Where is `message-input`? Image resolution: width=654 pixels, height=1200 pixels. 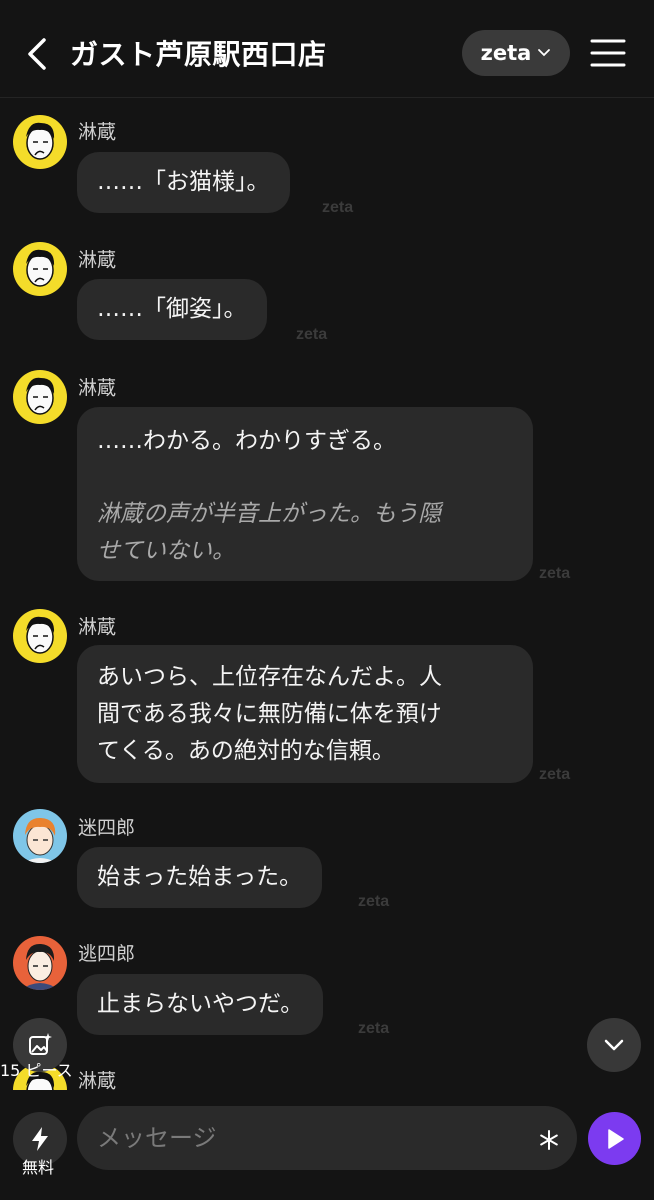
message-input is located at coordinates (307, 1138).